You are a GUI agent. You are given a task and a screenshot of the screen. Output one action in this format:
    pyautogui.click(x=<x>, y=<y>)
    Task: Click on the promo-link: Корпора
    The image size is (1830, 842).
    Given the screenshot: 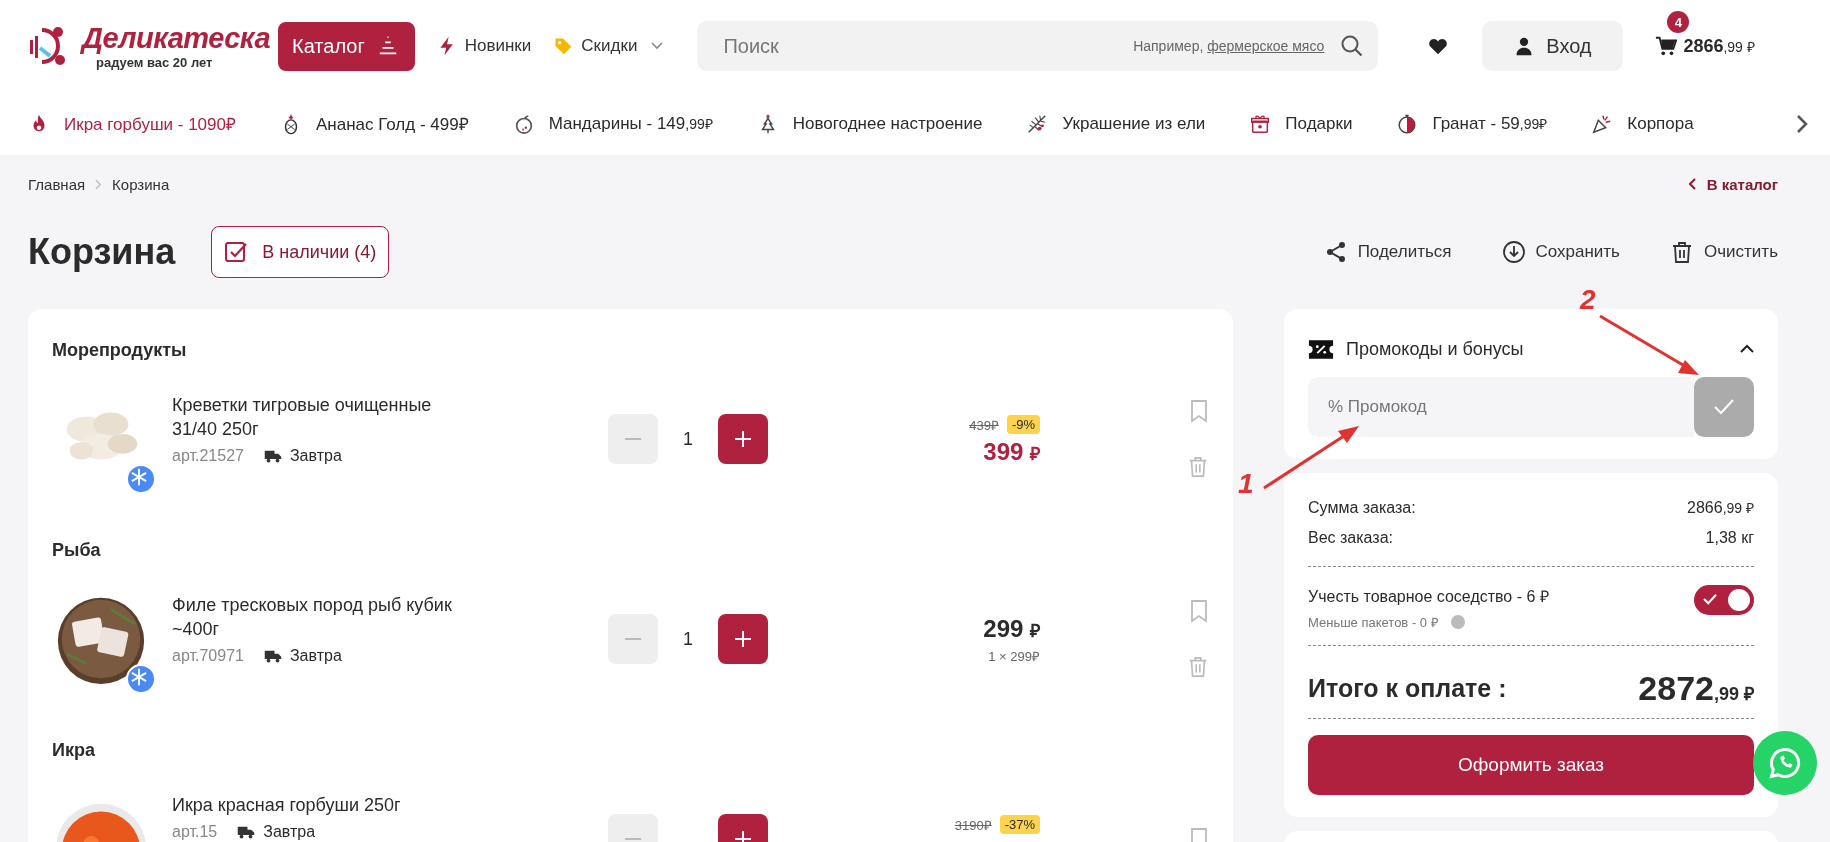 What is the action you would take?
    pyautogui.click(x=1642, y=123)
    